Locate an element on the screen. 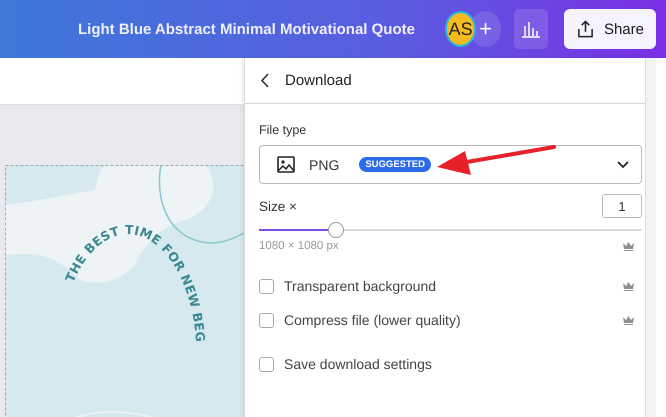 The image size is (666, 417). caret-icon is located at coordinates (623, 164).